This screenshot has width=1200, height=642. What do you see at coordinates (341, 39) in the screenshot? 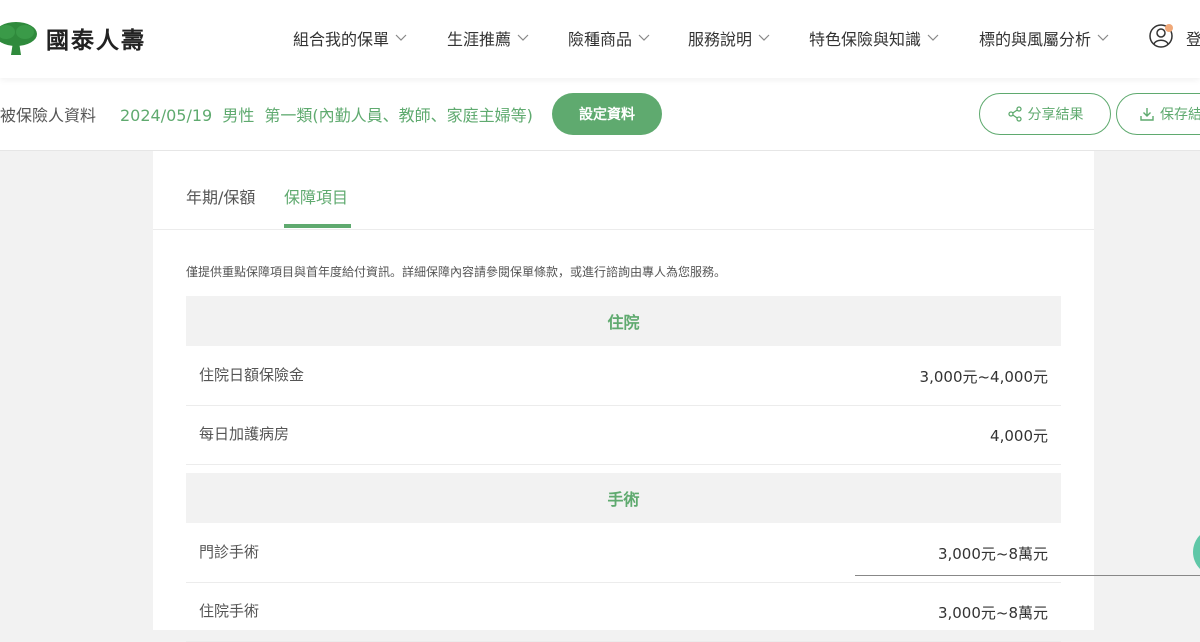
I see `nav-item-label: 組合我的保單` at bounding box center [341, 39].